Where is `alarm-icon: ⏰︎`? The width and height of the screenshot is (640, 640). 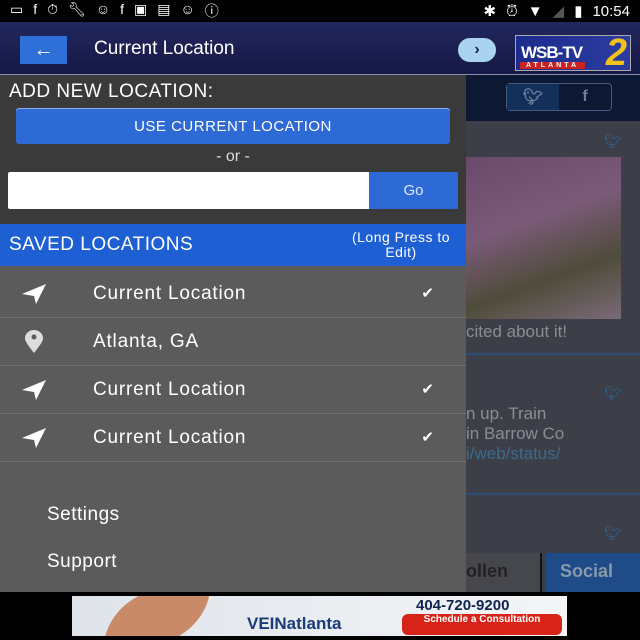
alarm-icon: ⏰︎ is located at coordinates (512, 11).